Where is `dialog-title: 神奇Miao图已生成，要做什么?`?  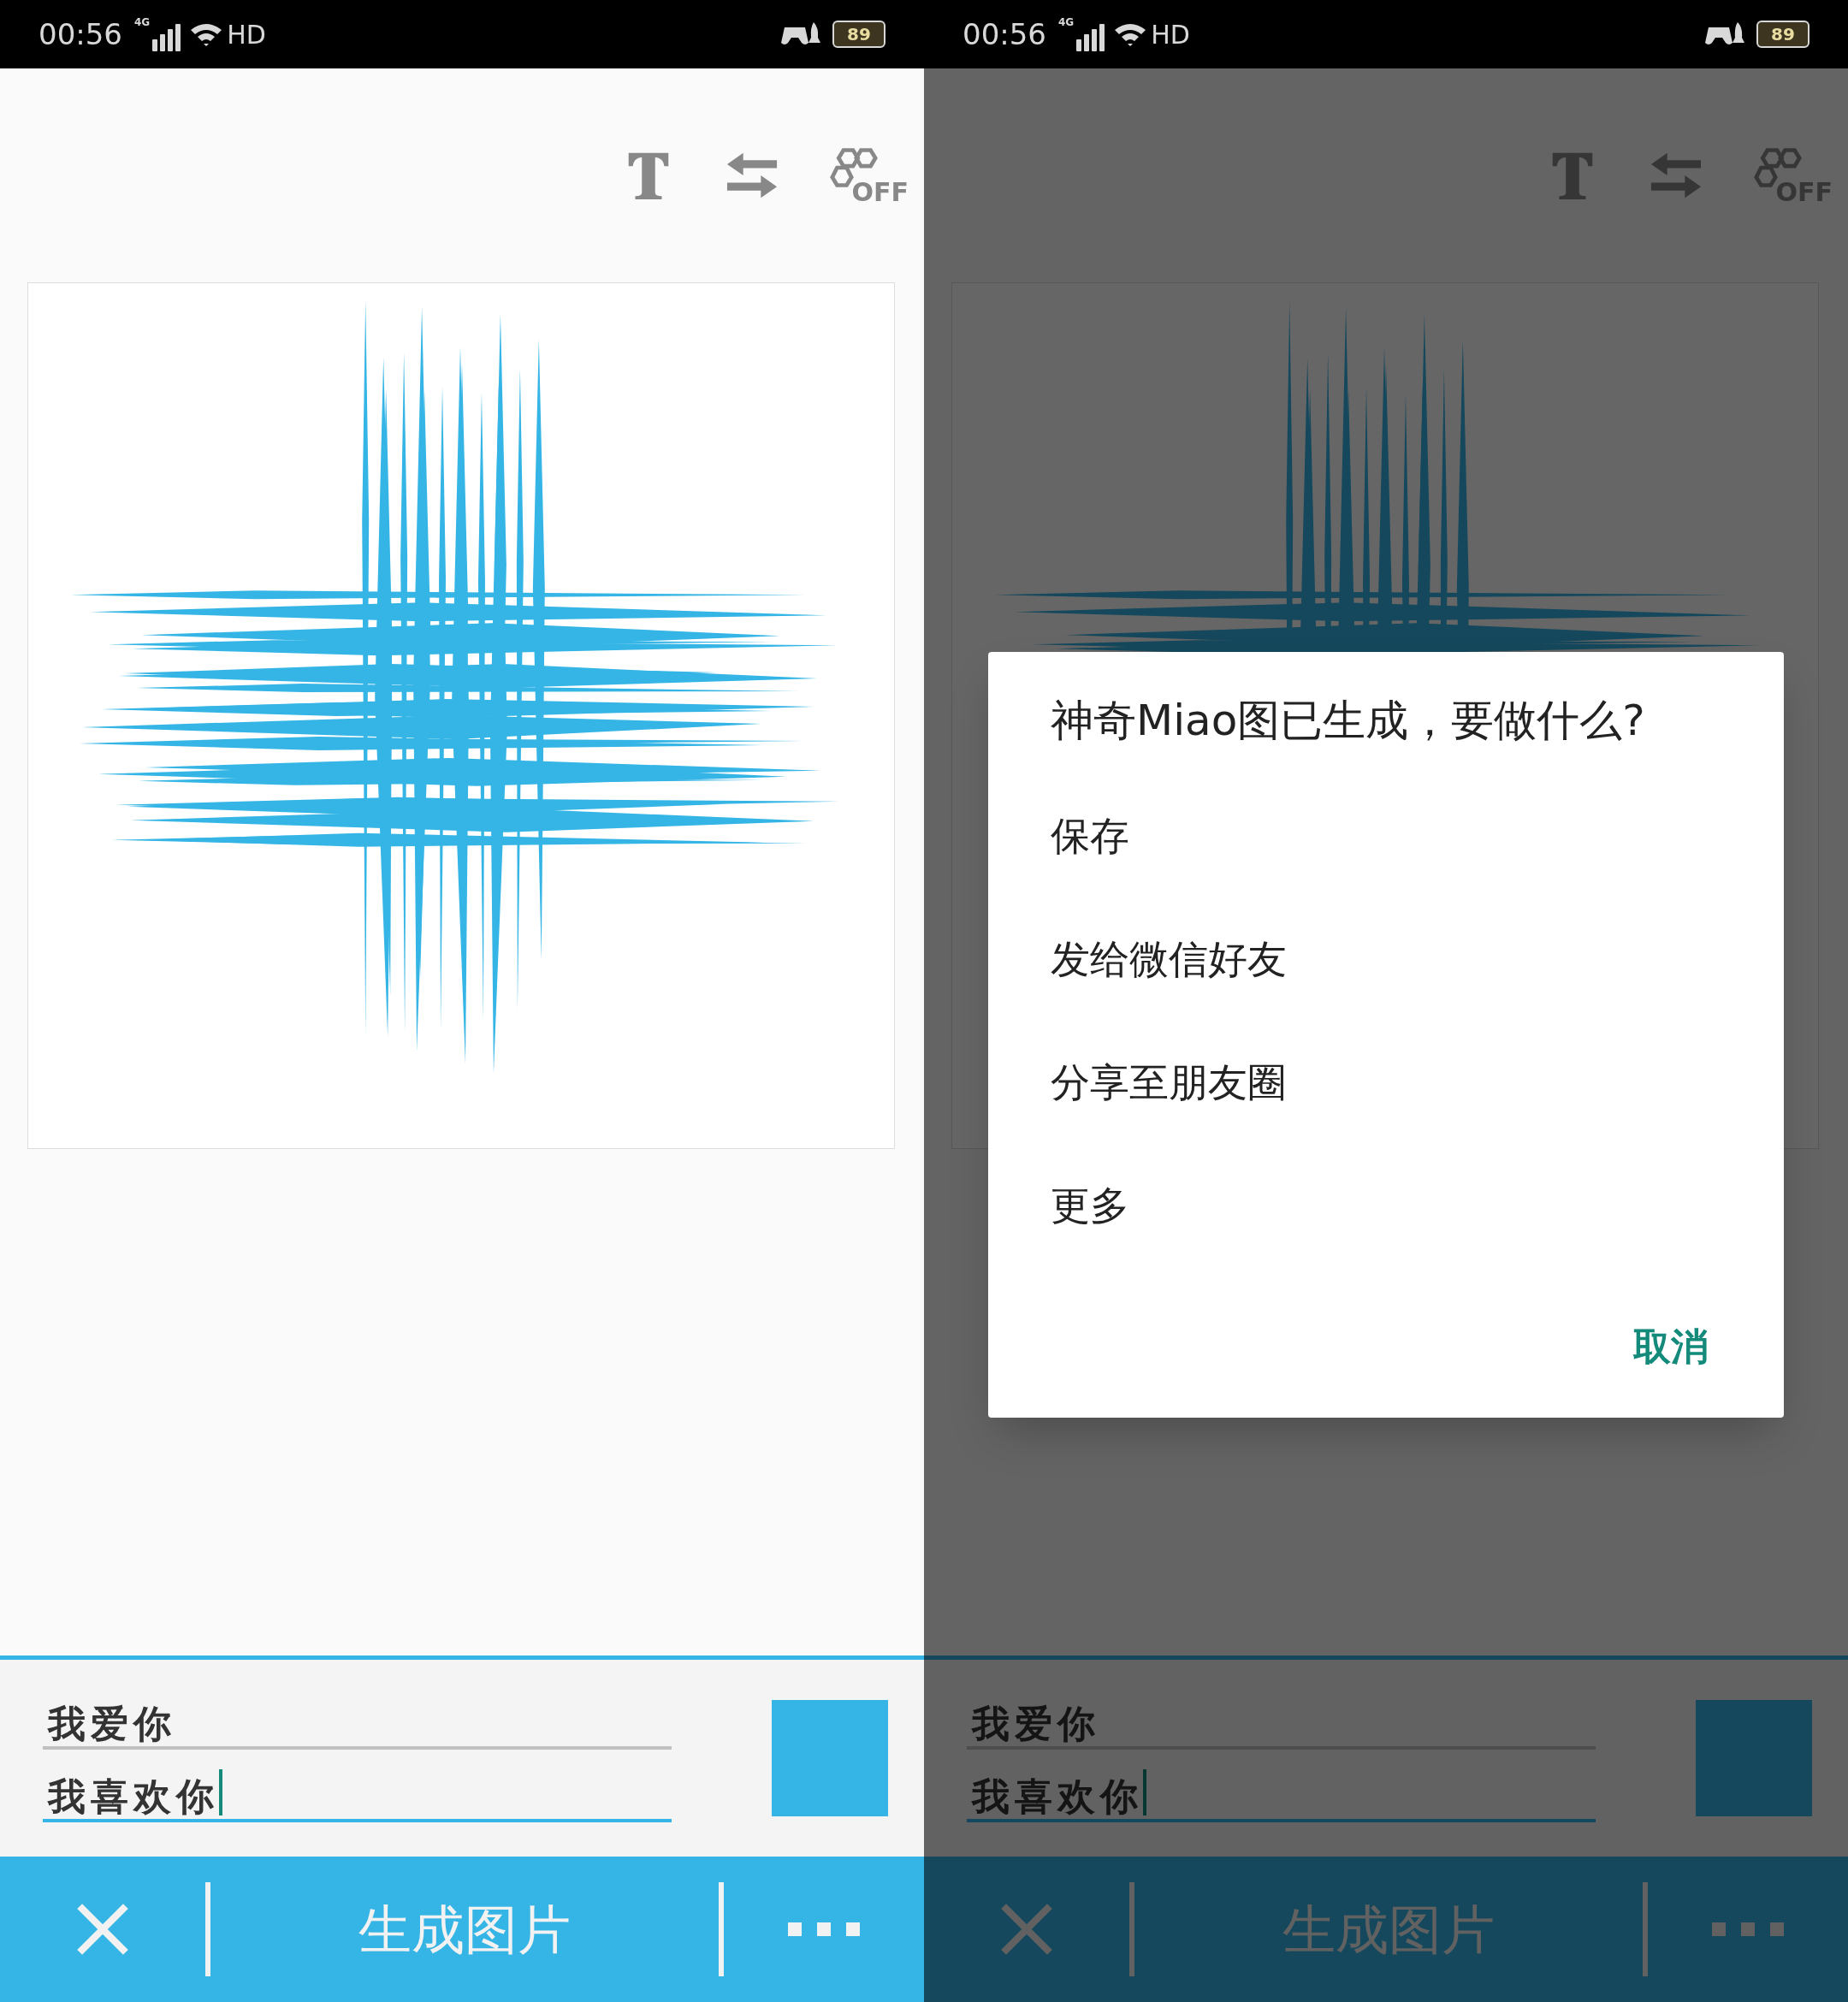
dialog-title: 神奇Miao图已生成，要做什么? is located at coordinates (1348, 720).